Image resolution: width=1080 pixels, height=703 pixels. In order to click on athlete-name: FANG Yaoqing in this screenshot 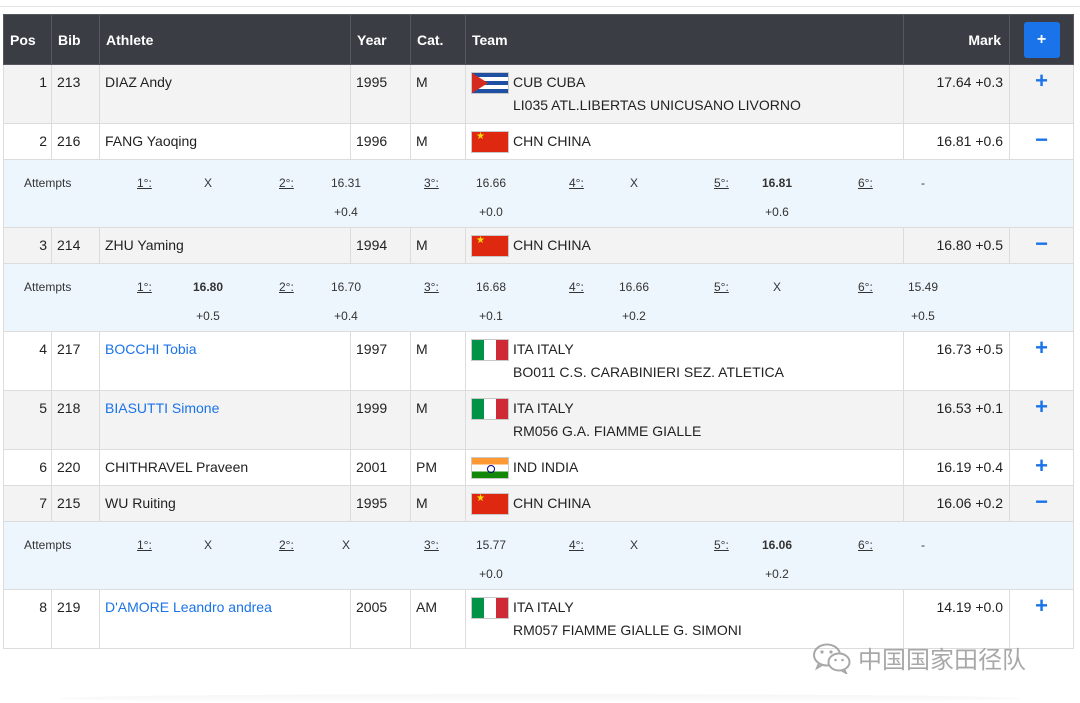, I will do `click(151, 141)`.